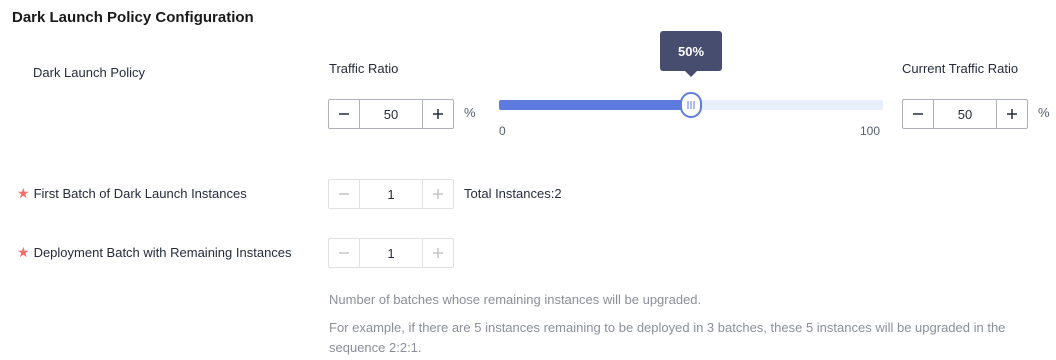 Image resolution: width=1056 pixels, height=360 pixels. I want to click on slider-max-label: 100, so click(870, 131).